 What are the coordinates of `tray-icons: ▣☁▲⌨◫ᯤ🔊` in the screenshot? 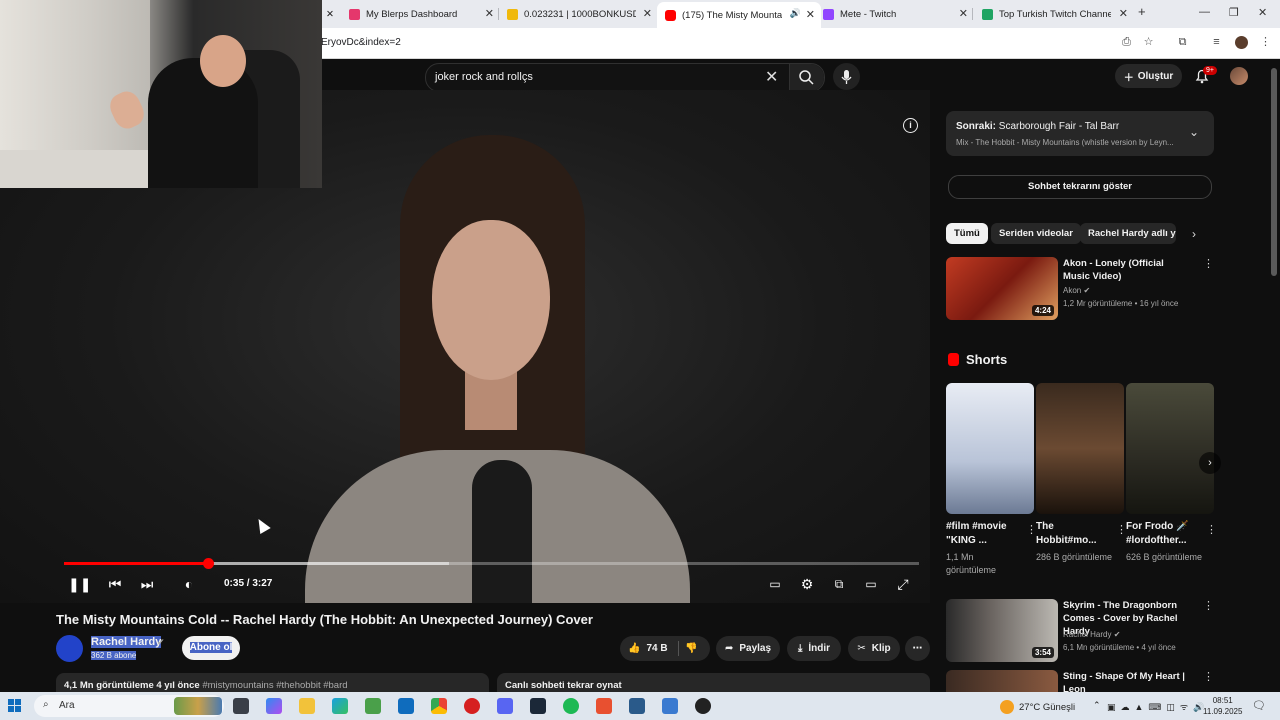 It's located at (1158, 706).